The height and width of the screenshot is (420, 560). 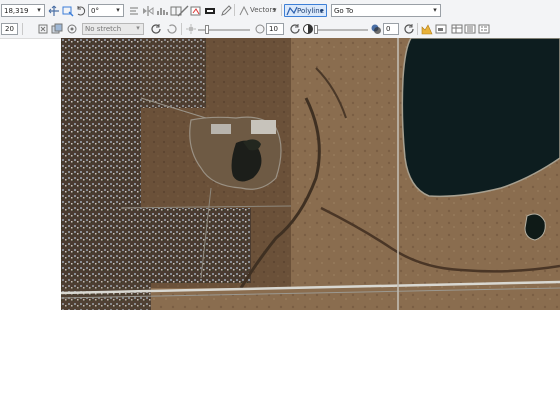 What do you see at coordinates (441, 29) in the screenshot?
I see `image-info-icon` at bounding box center [441, 29].